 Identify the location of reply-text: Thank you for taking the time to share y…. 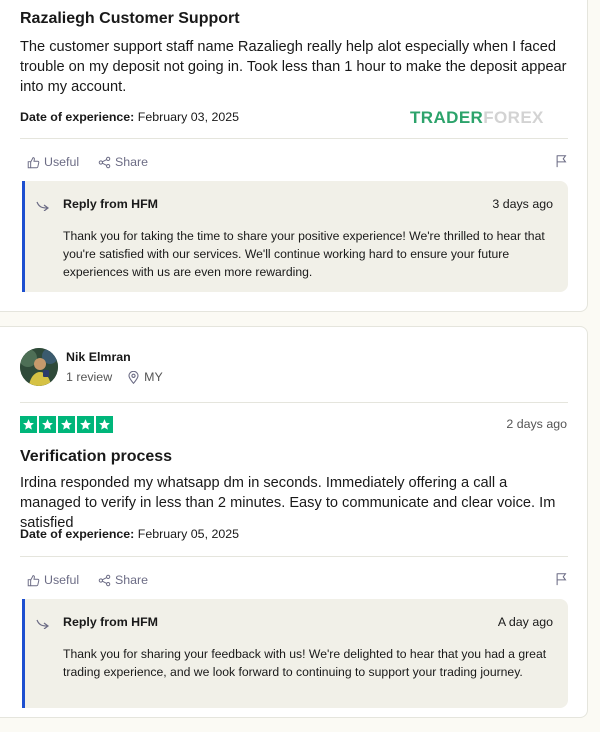
(304, 254).